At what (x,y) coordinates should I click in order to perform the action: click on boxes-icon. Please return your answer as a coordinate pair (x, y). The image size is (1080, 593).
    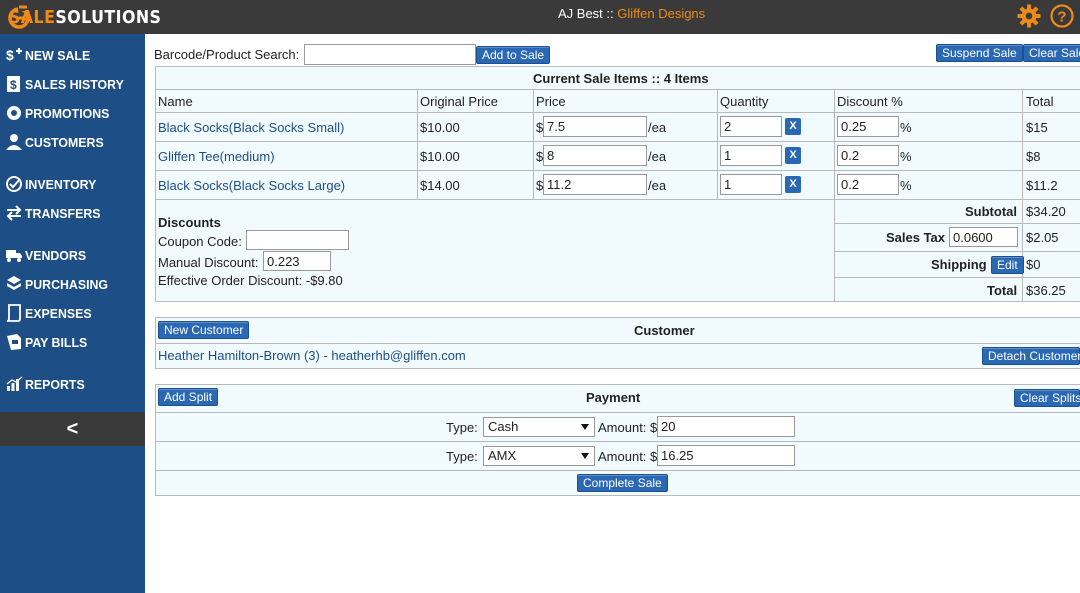
    Looking at the image, I should click on (14, 283).